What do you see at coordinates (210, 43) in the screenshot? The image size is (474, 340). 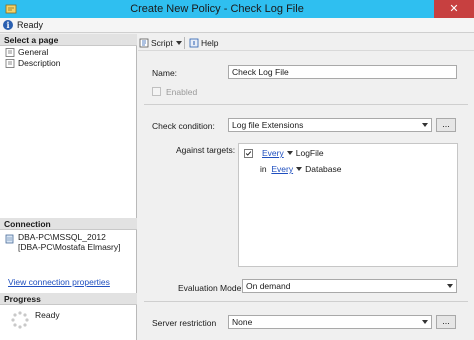 I see `help-label: Help` at bounding box center [210, 43].